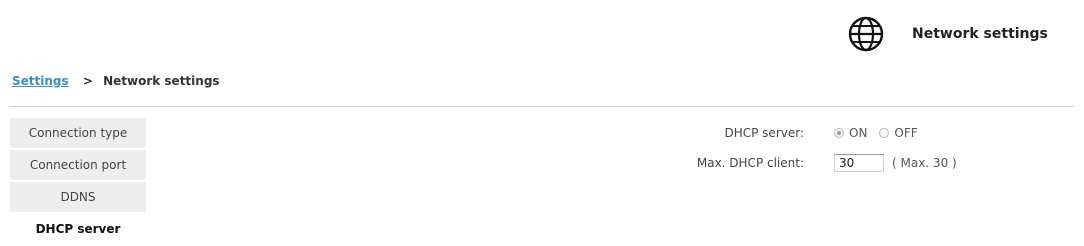 Image resolution: width=1084 pixels, height=246 pixels. I want to click on dhcp-server-label: DHCP server:, so click(764, 133).